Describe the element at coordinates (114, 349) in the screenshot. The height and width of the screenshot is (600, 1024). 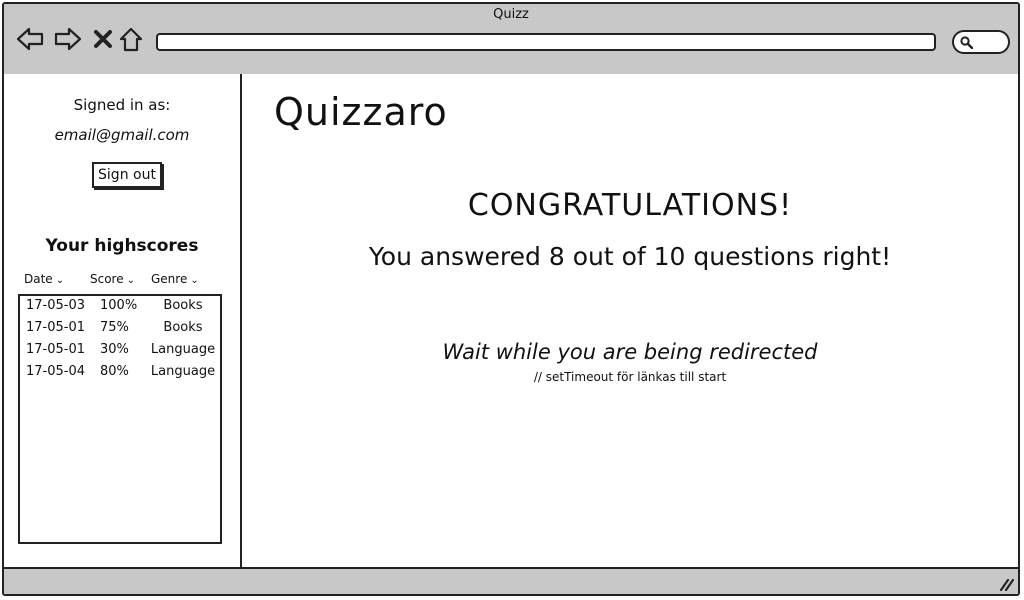
I see `row-score: 30%` at that location.